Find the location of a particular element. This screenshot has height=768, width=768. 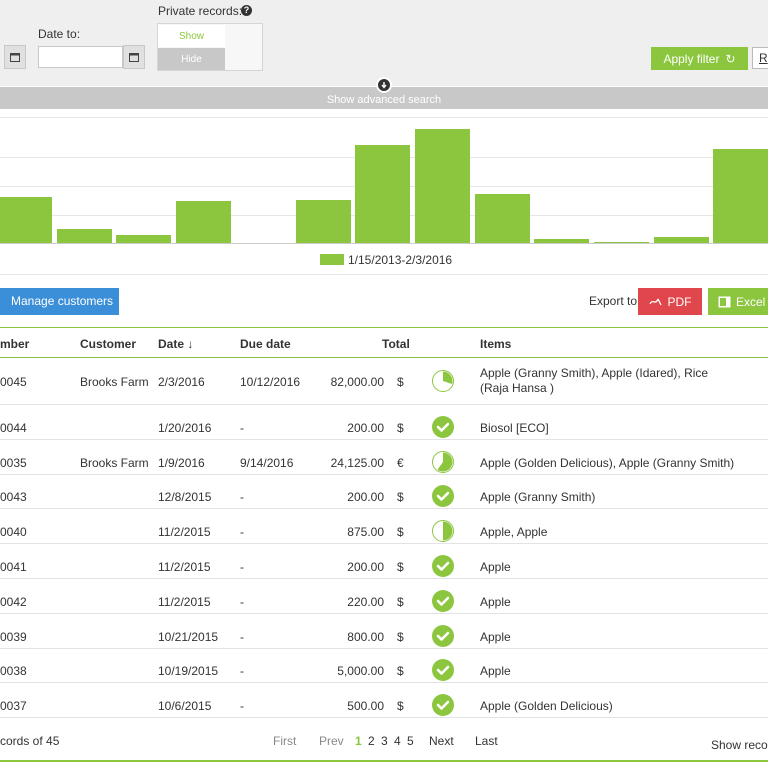

record-date: 1/20/2016 is located at coordinates (185, 428).